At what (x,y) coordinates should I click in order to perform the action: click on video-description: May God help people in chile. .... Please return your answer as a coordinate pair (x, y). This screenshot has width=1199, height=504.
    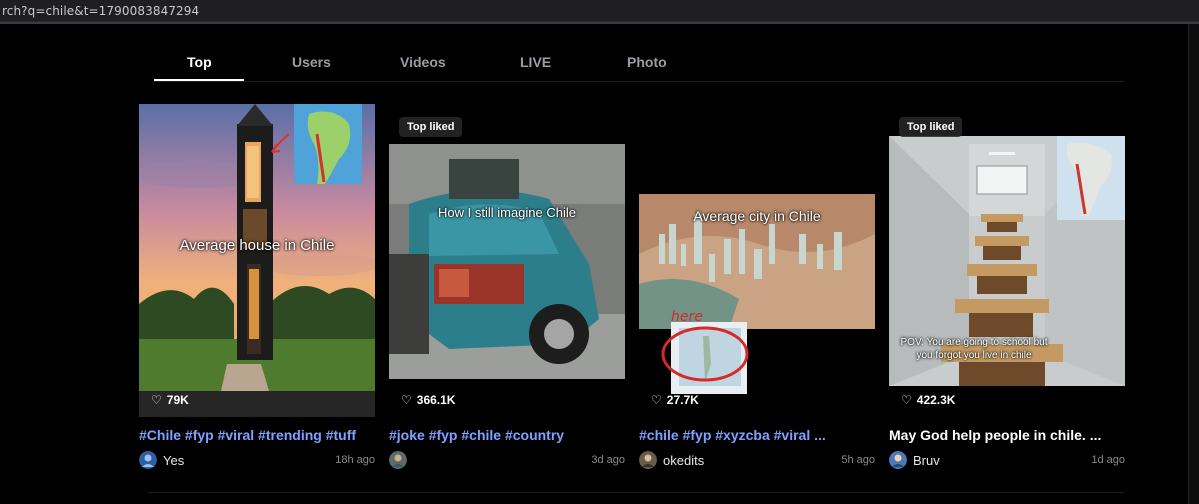
    Looking at the image, I should click on (1007, 435).